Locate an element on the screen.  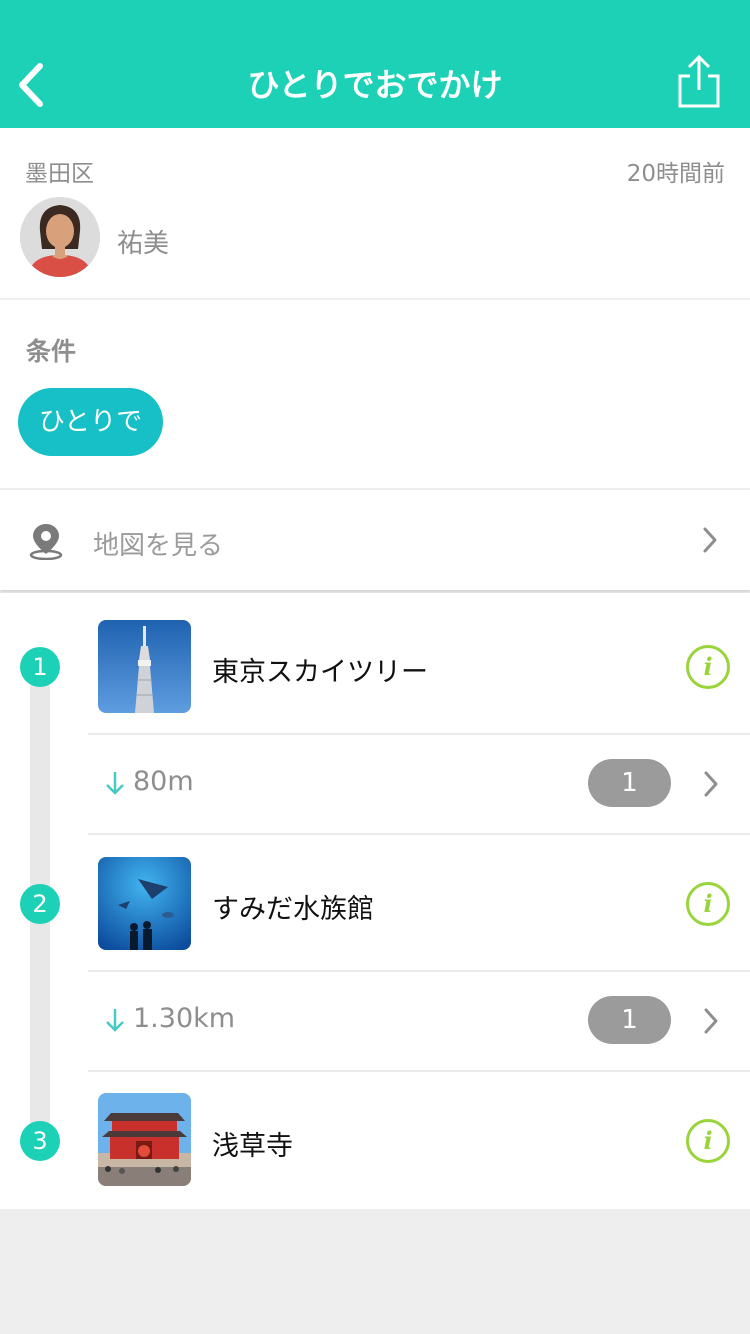
page-title: ひとりでおでかけ is located at coordinates (375, 85).